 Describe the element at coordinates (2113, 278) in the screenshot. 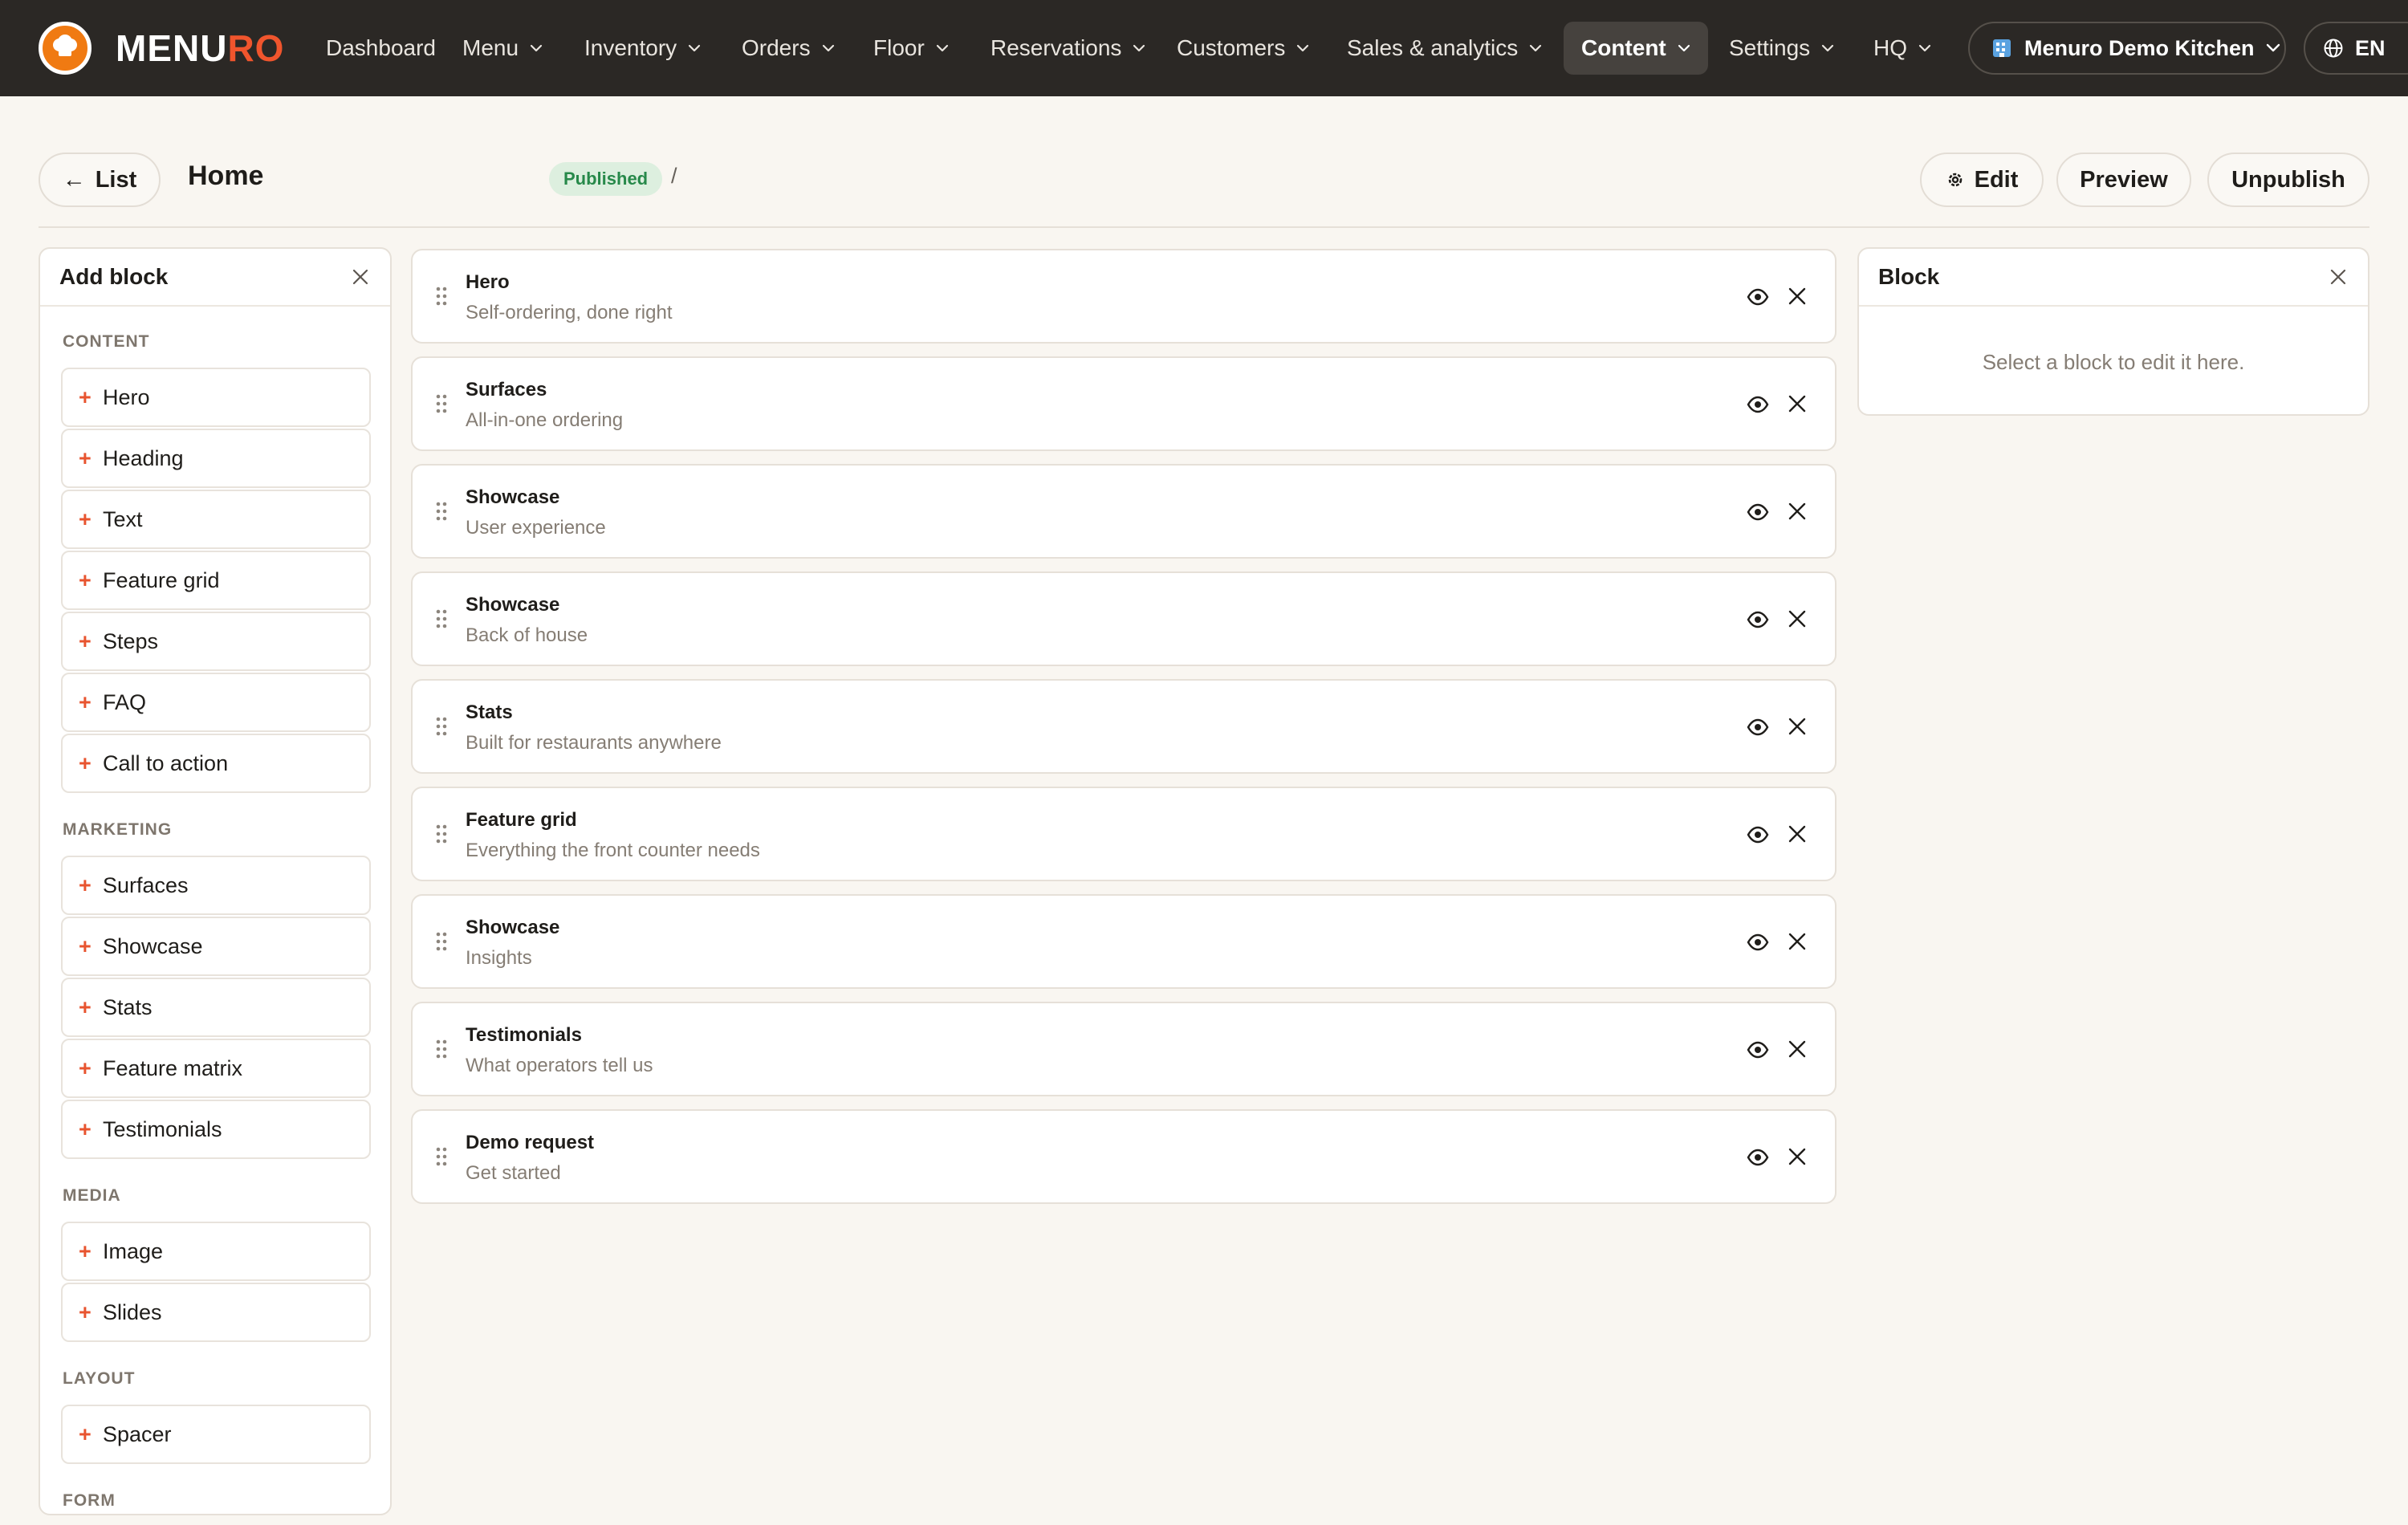

I see `block-editor-panel-header: Block` at that location.